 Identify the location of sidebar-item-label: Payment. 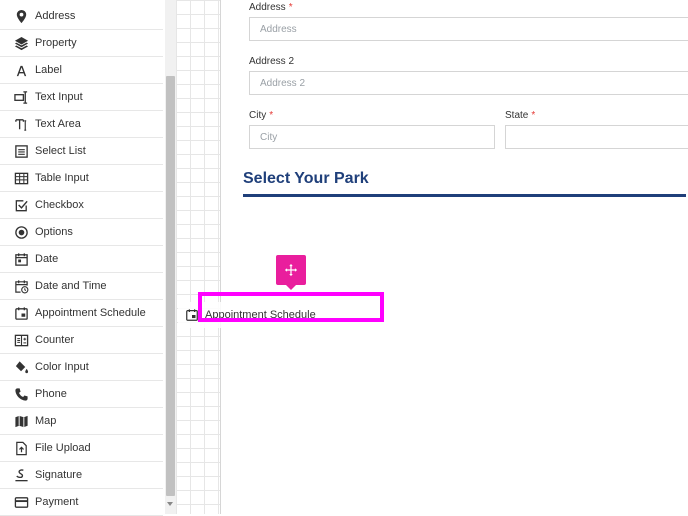
(57, 502).